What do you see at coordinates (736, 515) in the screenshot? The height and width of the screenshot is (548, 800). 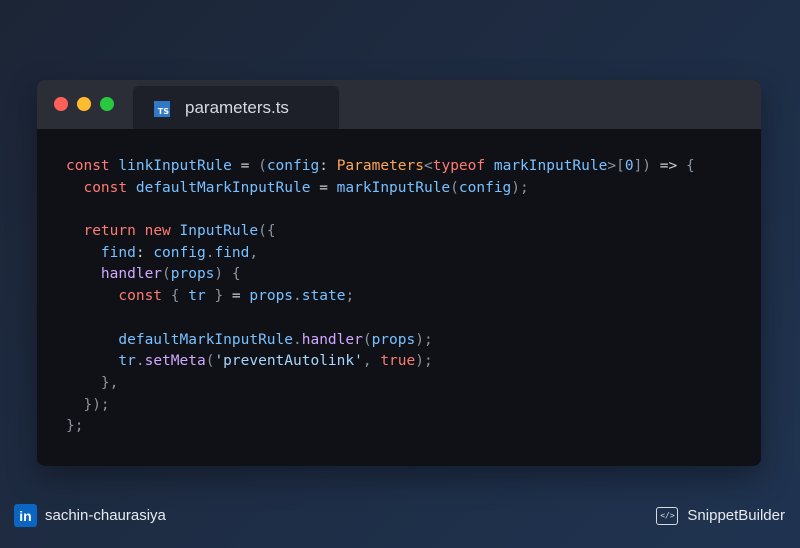 I see `brand-name: SnippetBuilder` at bounding box center [736, 515].